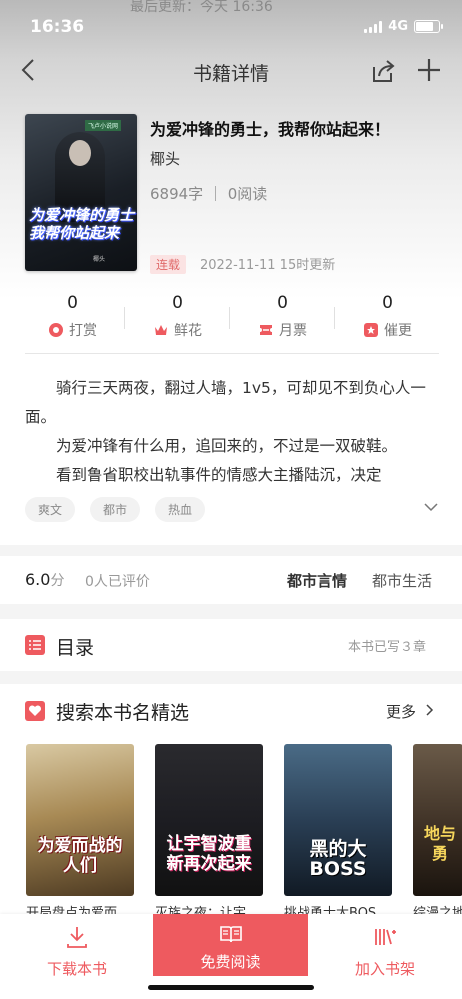 The height and width of the screenshot is (999, 462). Describe the element at coordinates (398, 331) in the screenshot. I see `metric-label: 催更` at that location.